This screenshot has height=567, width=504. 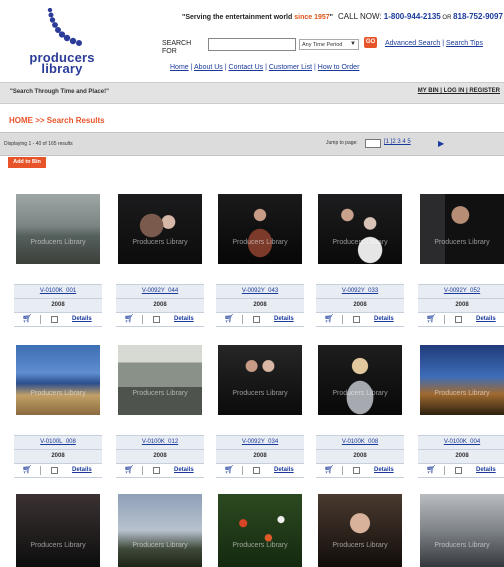 What do you see at coordinates (441, 143) in the screenshot?
I see `next-page-icon: ▶` at bounding box center [441, 143].